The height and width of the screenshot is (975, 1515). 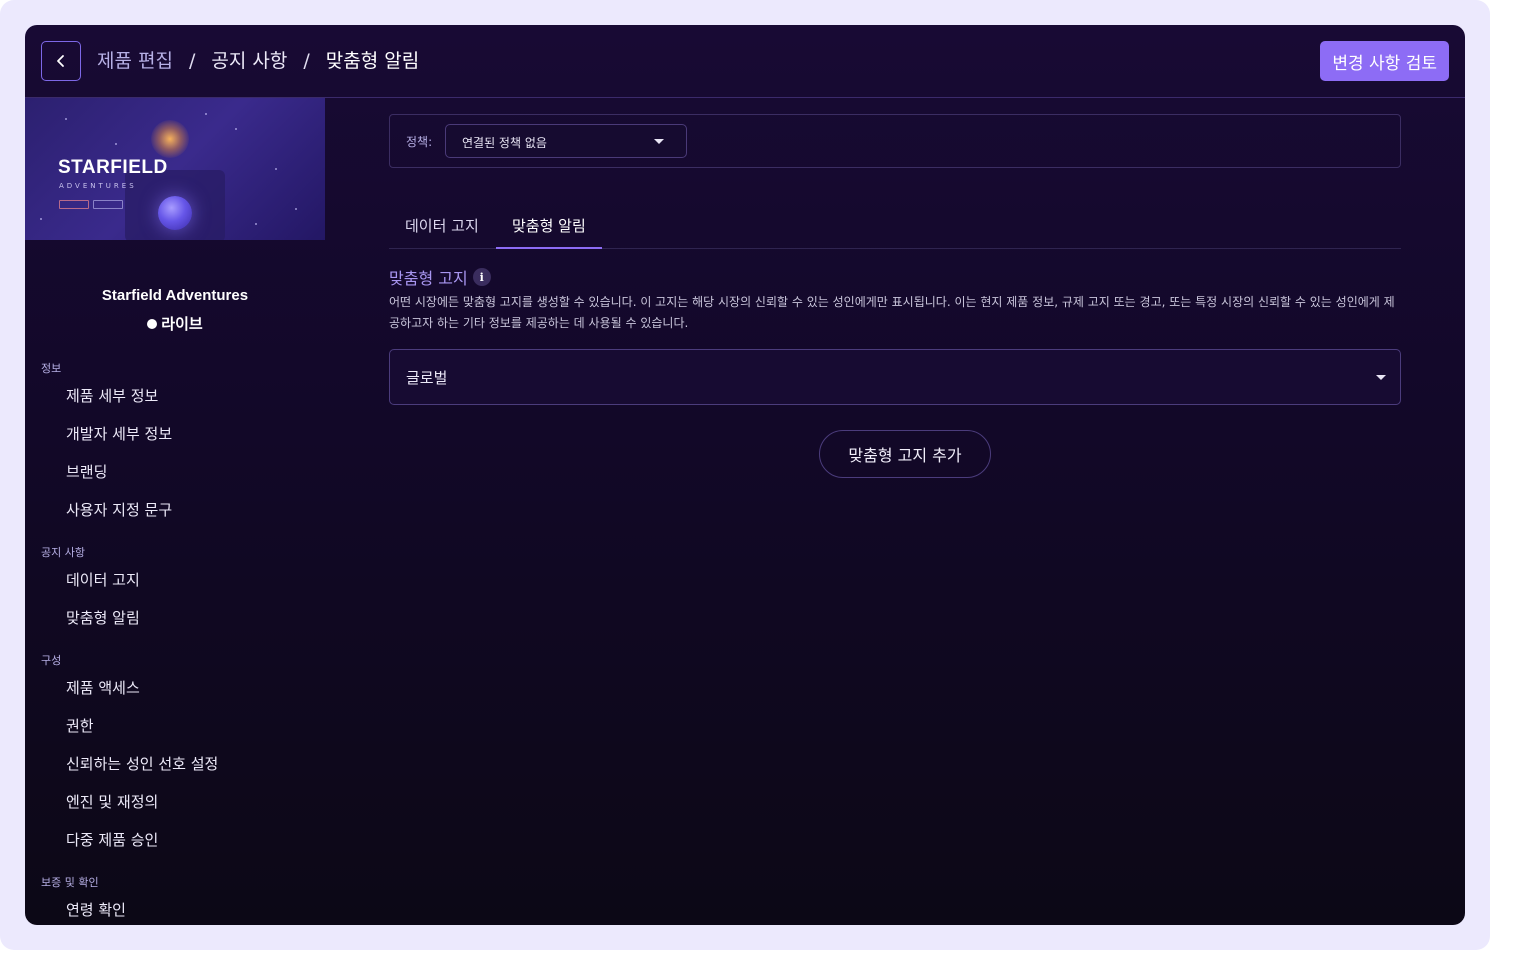 What do you see at coordinates (103, 579) in the screenshot?
I see `sidebar-item-data-notice: 데이터 고지` at bounding box center [103, 579].